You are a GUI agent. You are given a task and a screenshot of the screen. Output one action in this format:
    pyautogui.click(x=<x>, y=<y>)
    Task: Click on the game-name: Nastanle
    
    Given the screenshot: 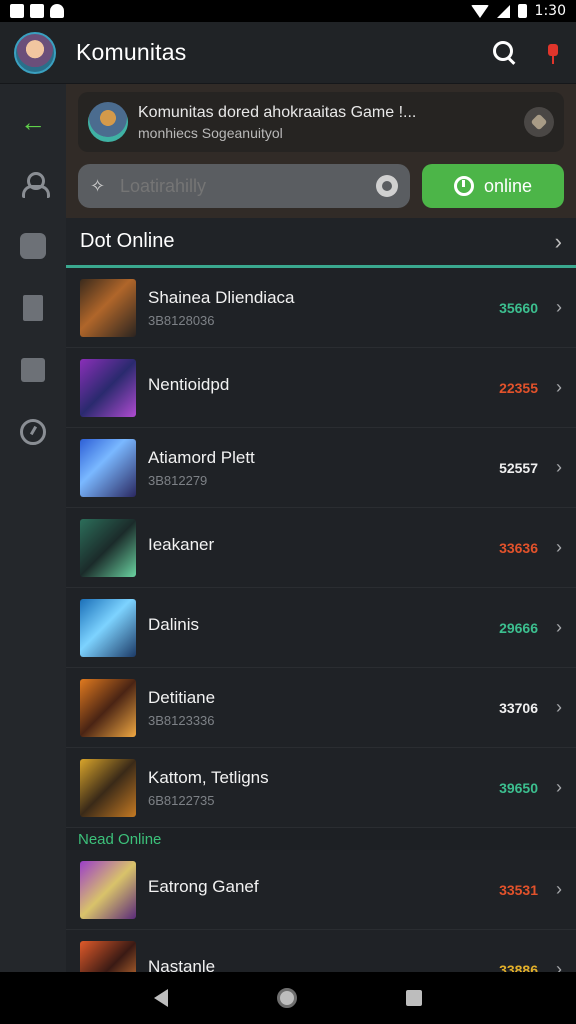 What is the action you would take?
    pyautogui.click(x=182, y=964)
    